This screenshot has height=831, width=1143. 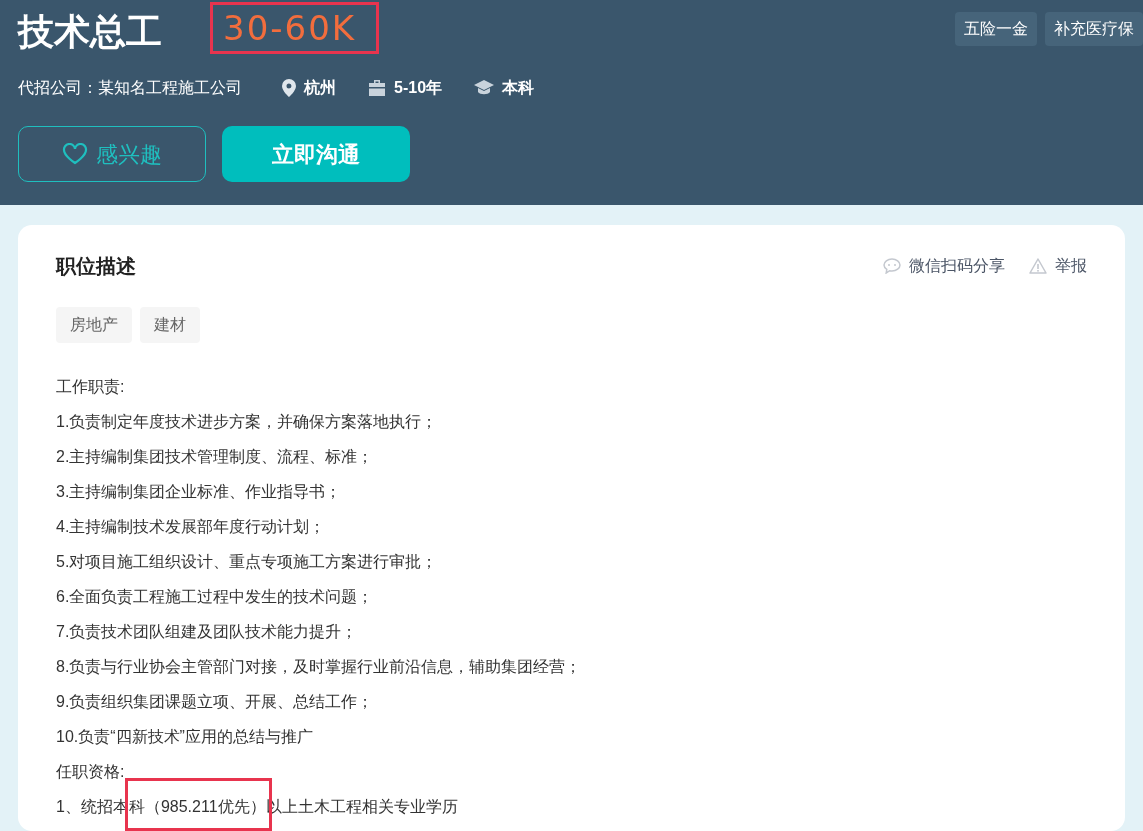 What do you see at coordinates (215, 597) in the screenshot?
I see `description-line: 6.全面负责工程施工过程中发生的技术问题；` at bounding box center [215, 597].